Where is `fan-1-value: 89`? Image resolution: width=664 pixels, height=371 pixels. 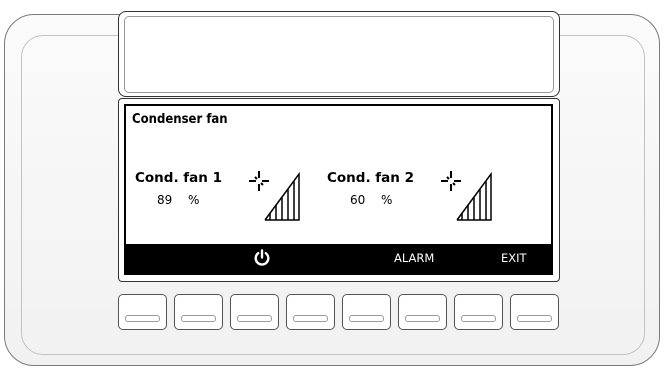 fan-1-value: 89 is located at coordinates (165, 200).